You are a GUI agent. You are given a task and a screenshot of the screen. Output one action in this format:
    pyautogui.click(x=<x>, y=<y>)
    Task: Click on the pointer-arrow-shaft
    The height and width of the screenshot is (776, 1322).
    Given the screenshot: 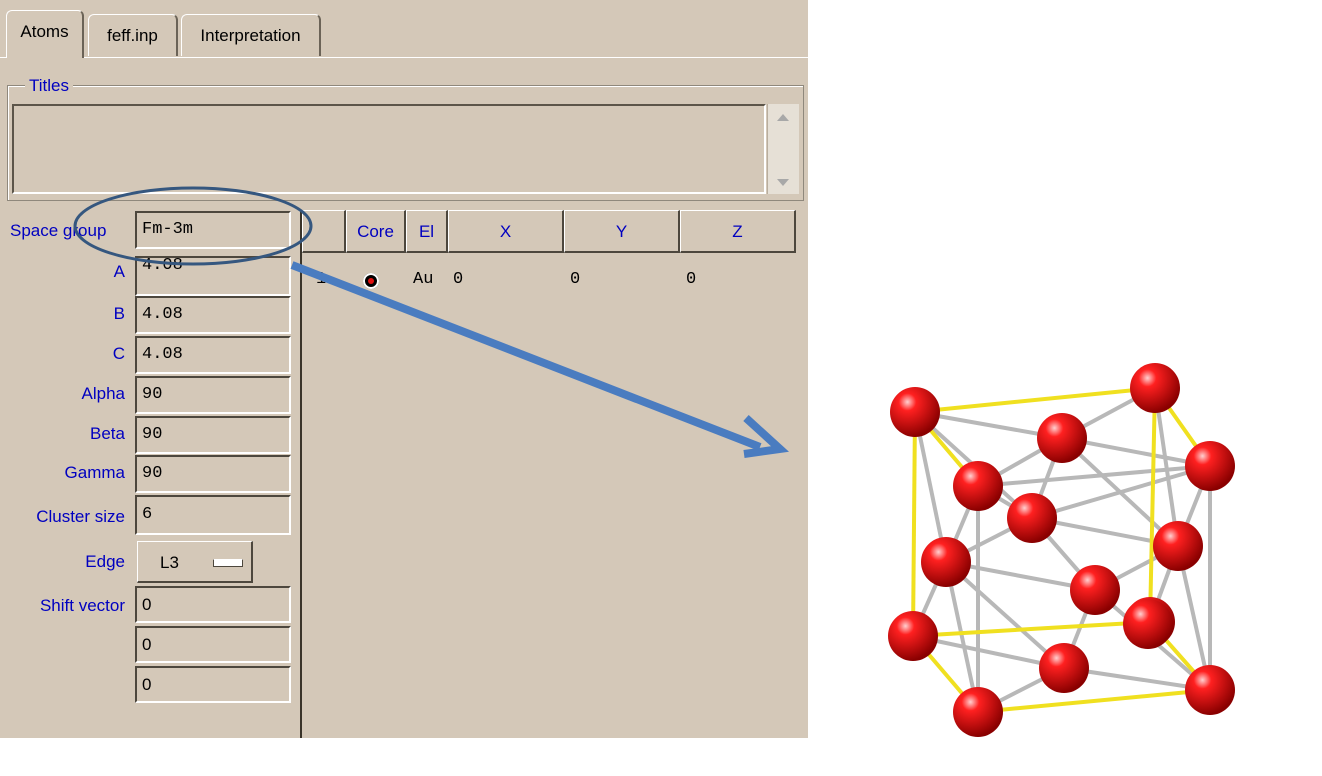 What is the action you would take?
    pyautogui.click(x=526, y=356)
    